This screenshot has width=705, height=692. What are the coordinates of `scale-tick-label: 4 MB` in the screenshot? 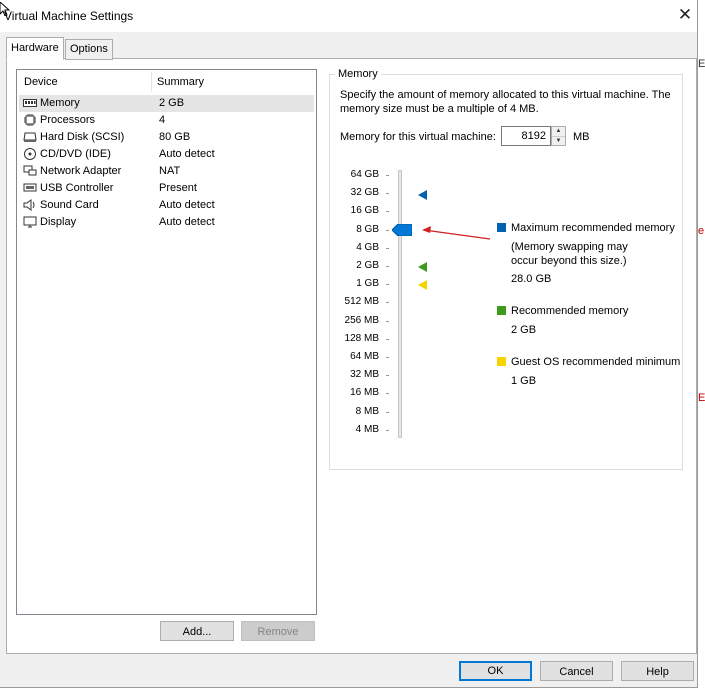 It's located at (367, 429).